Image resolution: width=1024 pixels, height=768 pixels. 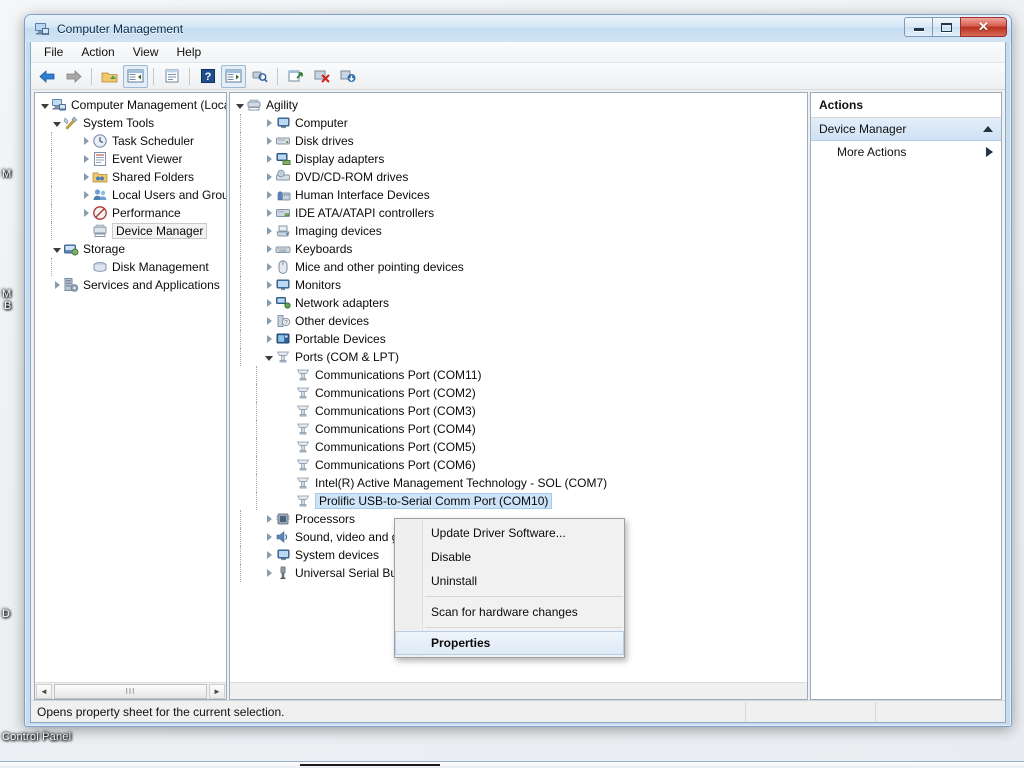 I want to click on device-node-prolific-usb-to-serial-port: Prolific USB-to-Serial Comm Port (COM10), so click(x=531, y=501).